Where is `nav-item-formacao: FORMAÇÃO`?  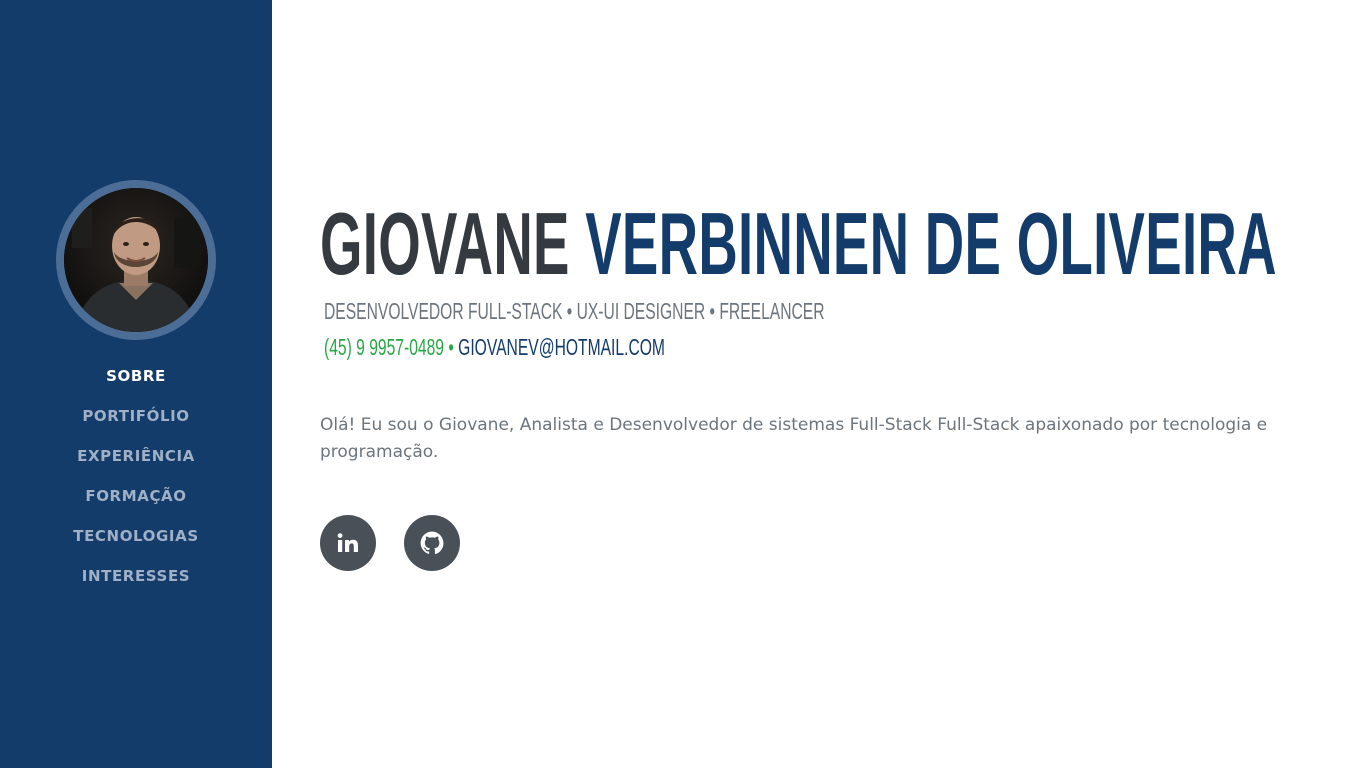
nav-item-formacao: FORMAÇÃO is located at coordinates (136, 502).